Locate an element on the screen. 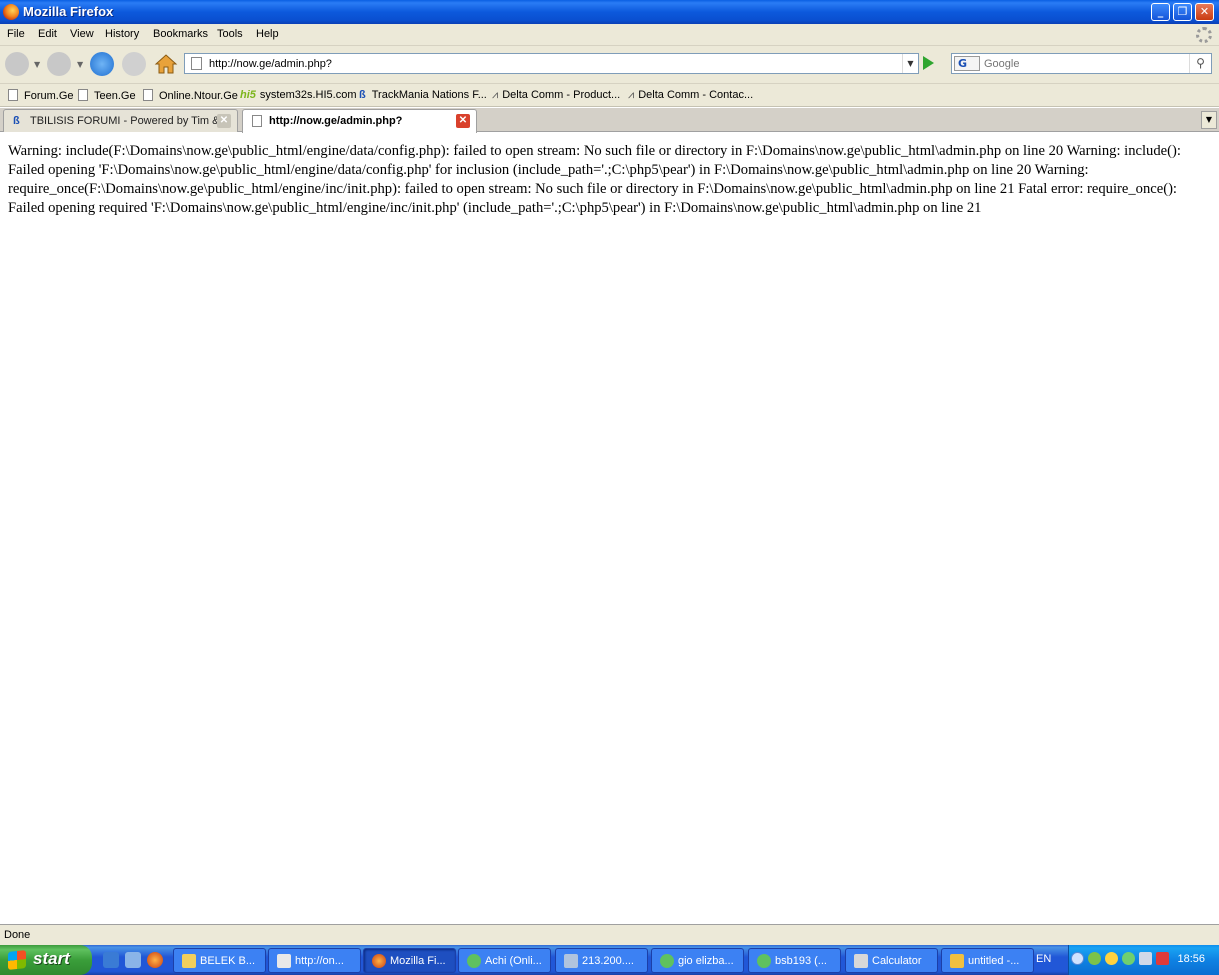 The image size is (1219, 975). tray-messenger-icon is located at coordinates (1094, 958).